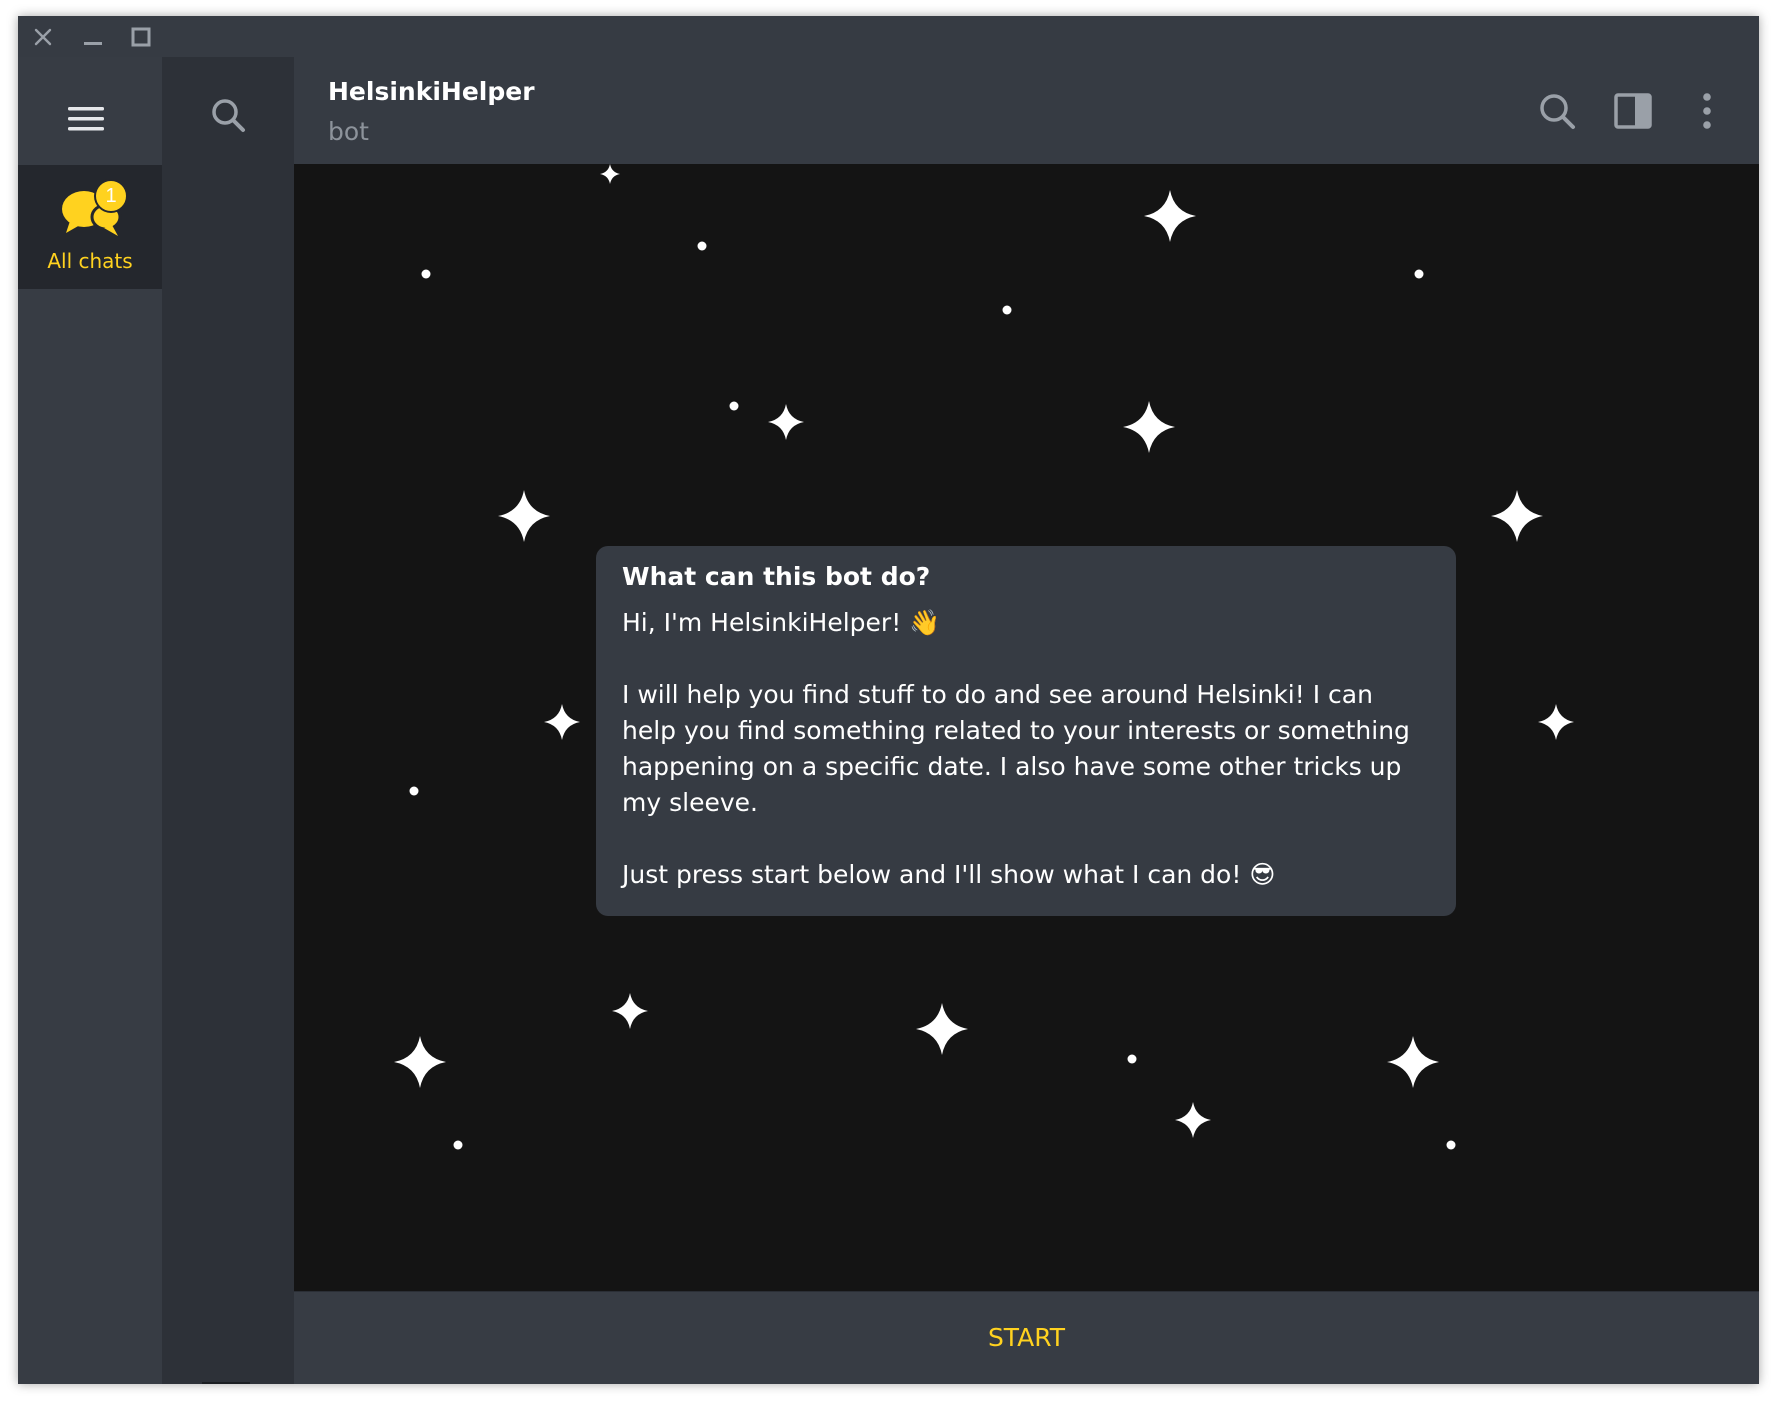 This screenshot has height=1404, width=1777. What do you see at coordinates (1026, 110) in the screenshot?
I see `chat-header: HelsinkiHelper bot` at bounding box center [1026, 110].